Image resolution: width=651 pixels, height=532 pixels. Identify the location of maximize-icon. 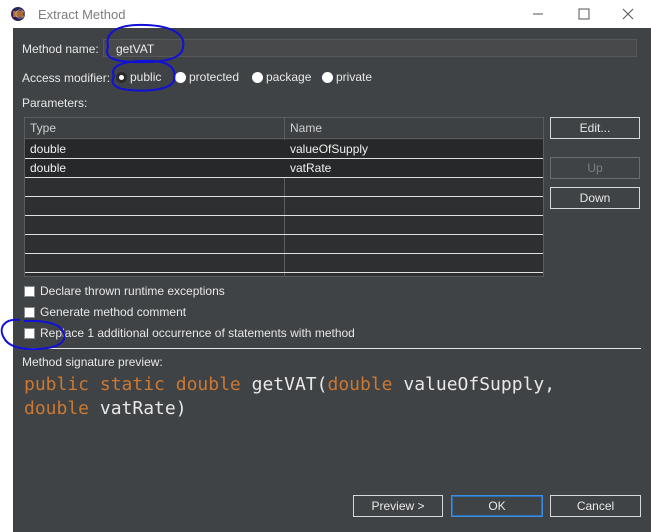
(584, 14).